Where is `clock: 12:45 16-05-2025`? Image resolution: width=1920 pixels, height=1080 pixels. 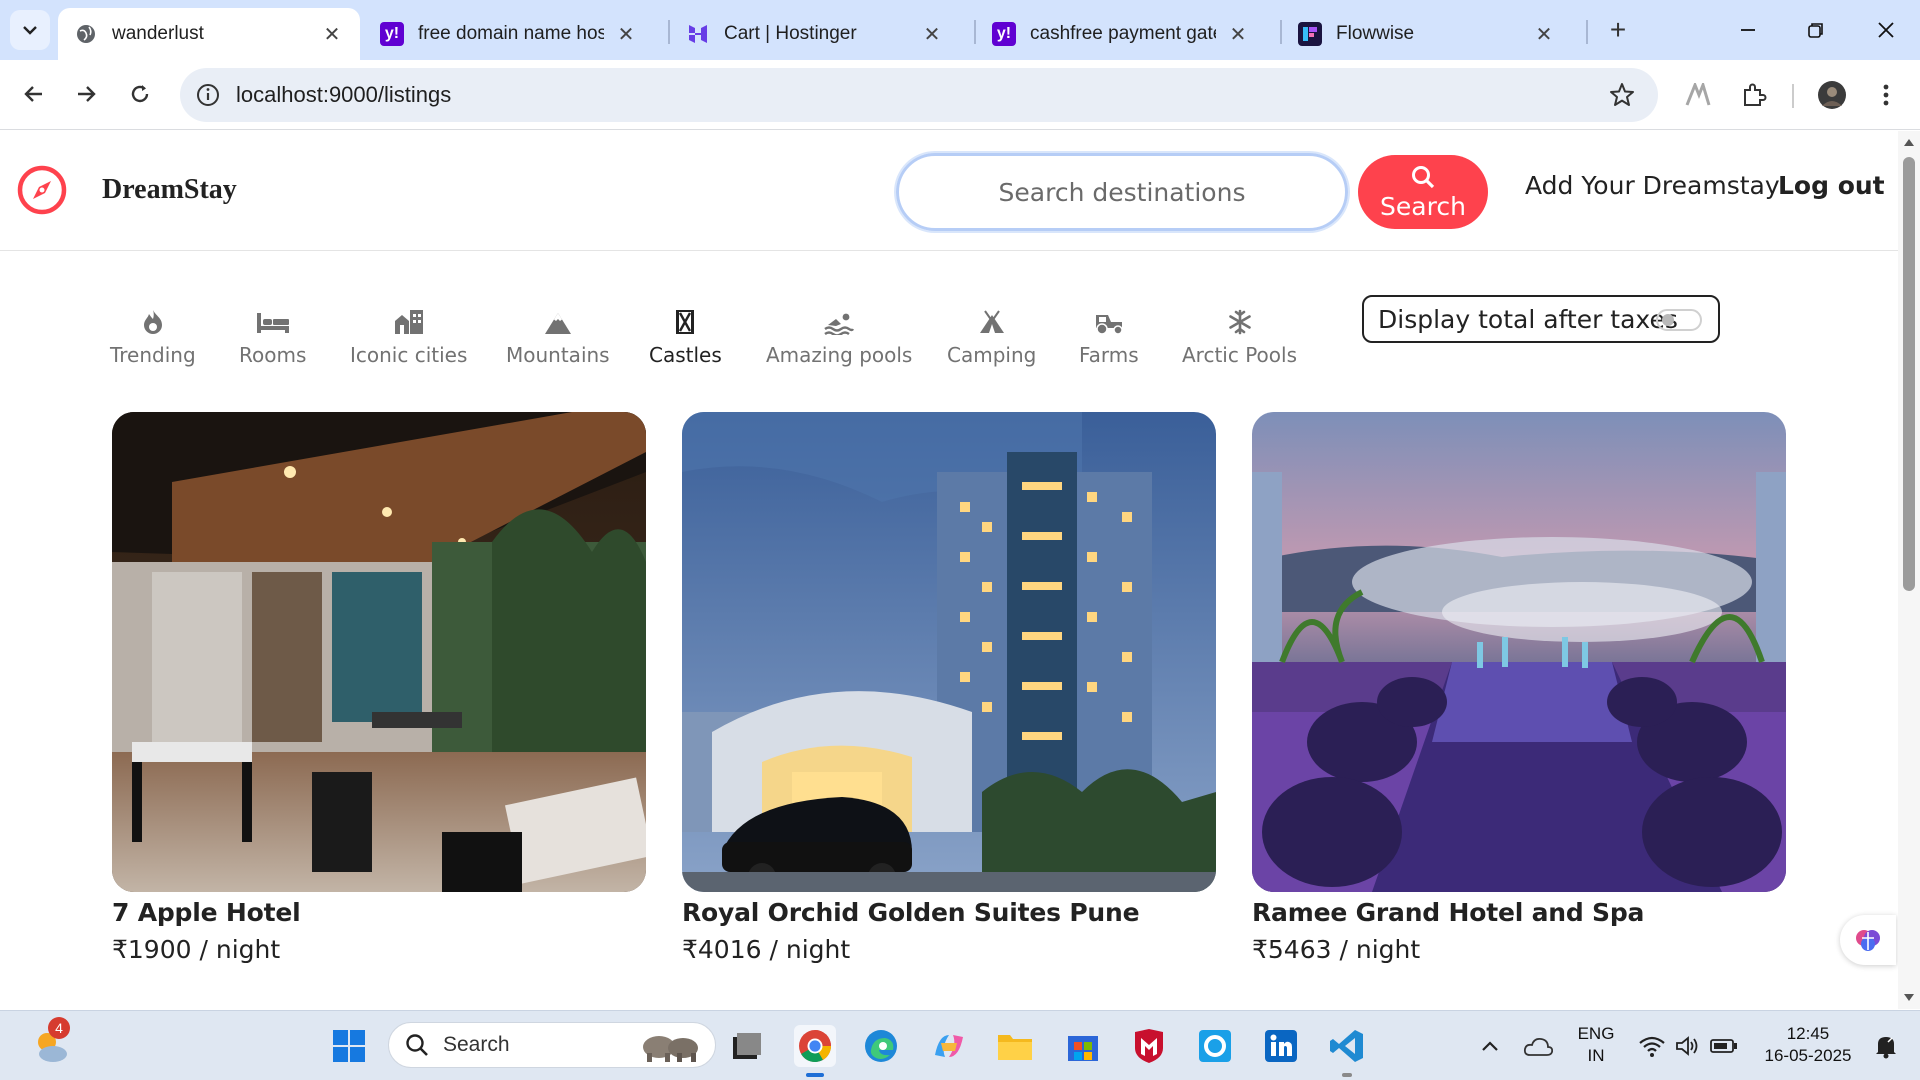 clock: 12:45 16-05-2025 is located at coordinates (1808, 1045).